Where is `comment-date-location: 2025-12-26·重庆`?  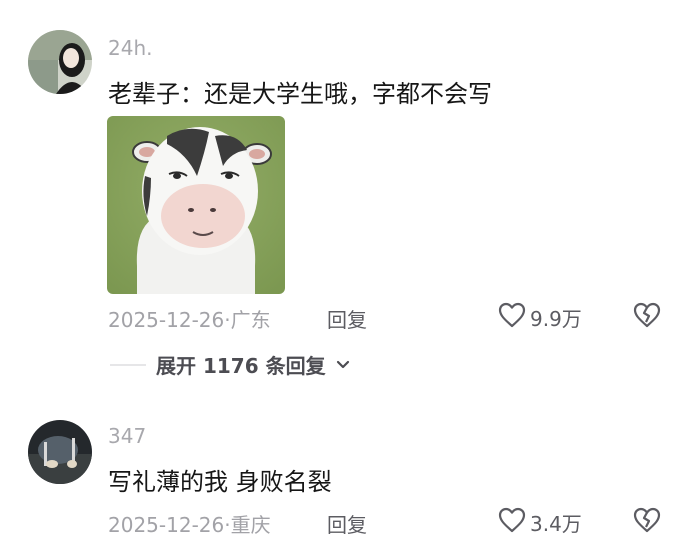
comment-date-location: 2025-12-26·重庆 is located at coordinates (189, 525).